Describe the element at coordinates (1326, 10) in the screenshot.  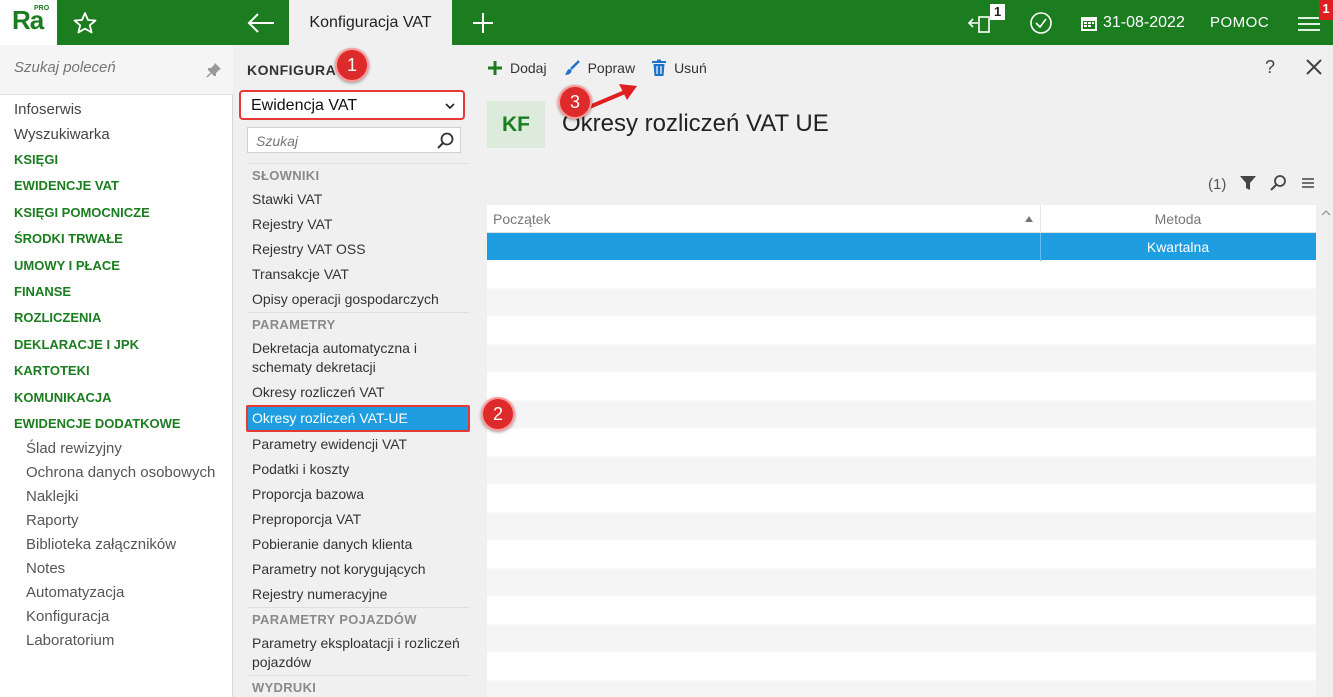
I see `alerts-count: 1` at that location.